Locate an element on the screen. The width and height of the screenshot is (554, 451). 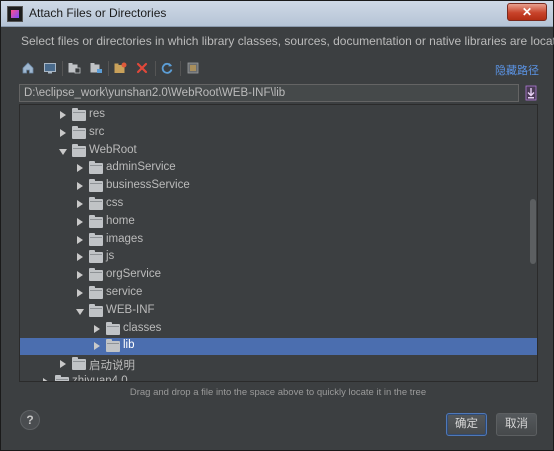
tree-row-label: service is located at coordinates (124, 292).